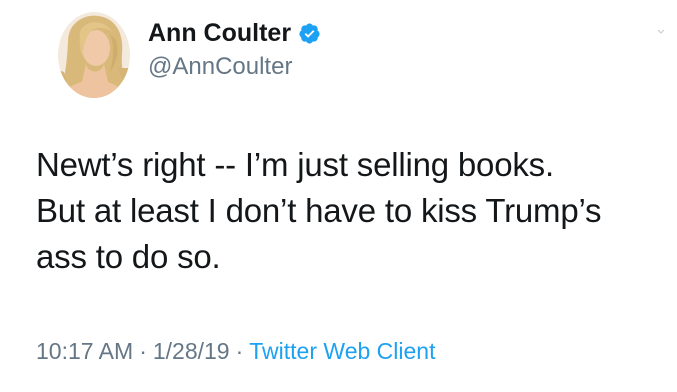  I want to click on avatar, so click(94, 55).